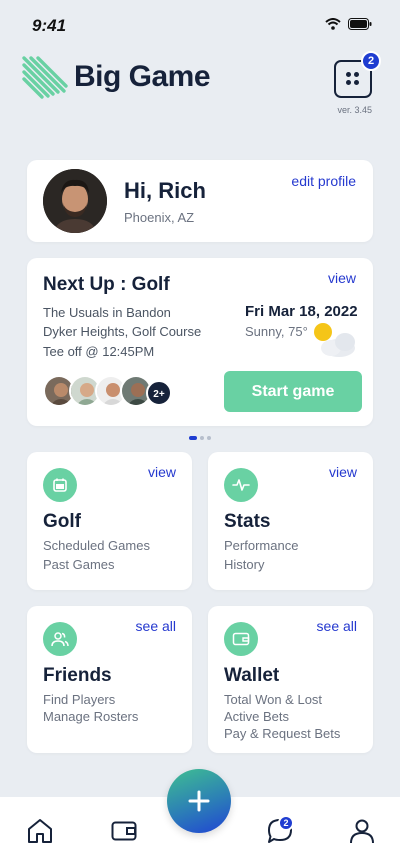 The image size is (400, 866). I want to click on status-icons, so click(348, 24).